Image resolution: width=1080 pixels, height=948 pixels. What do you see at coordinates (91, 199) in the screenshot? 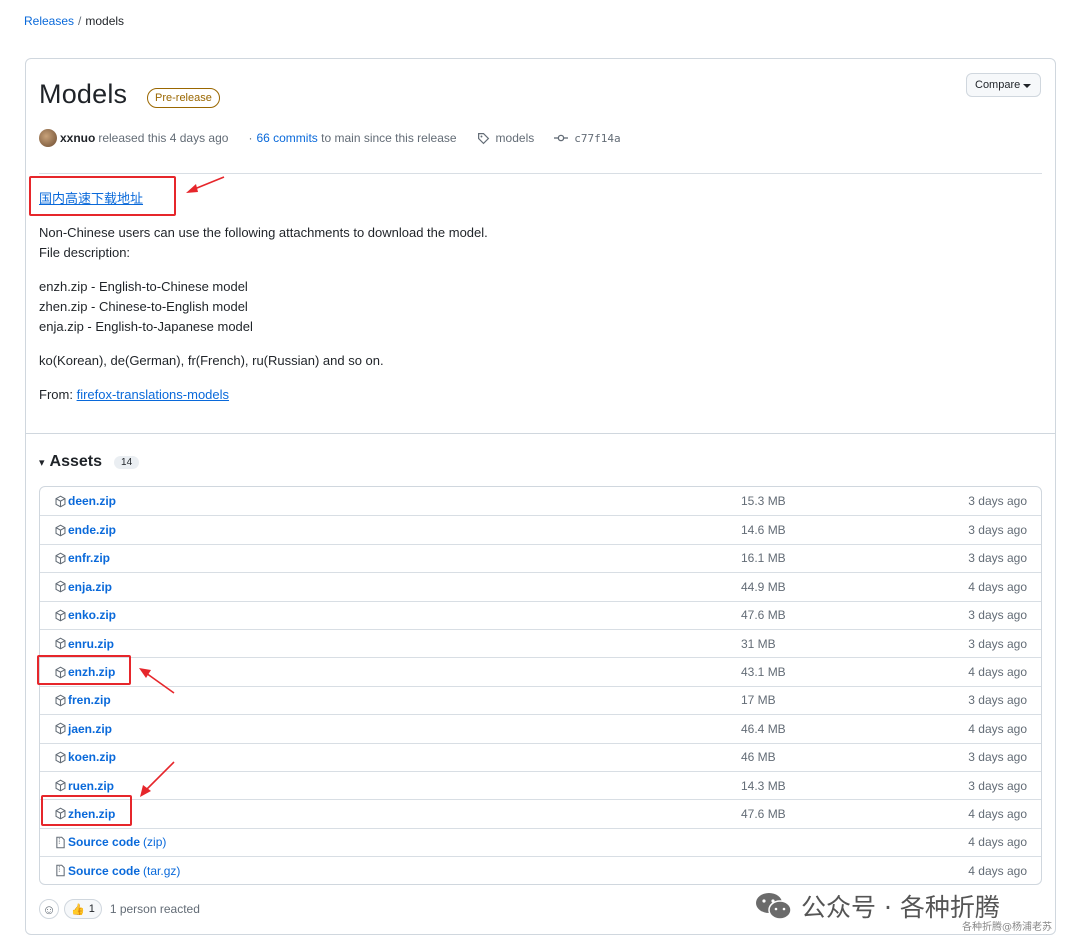
I see `cn-download-link: 国内高速下载地址` at bounding box center [91, 199].